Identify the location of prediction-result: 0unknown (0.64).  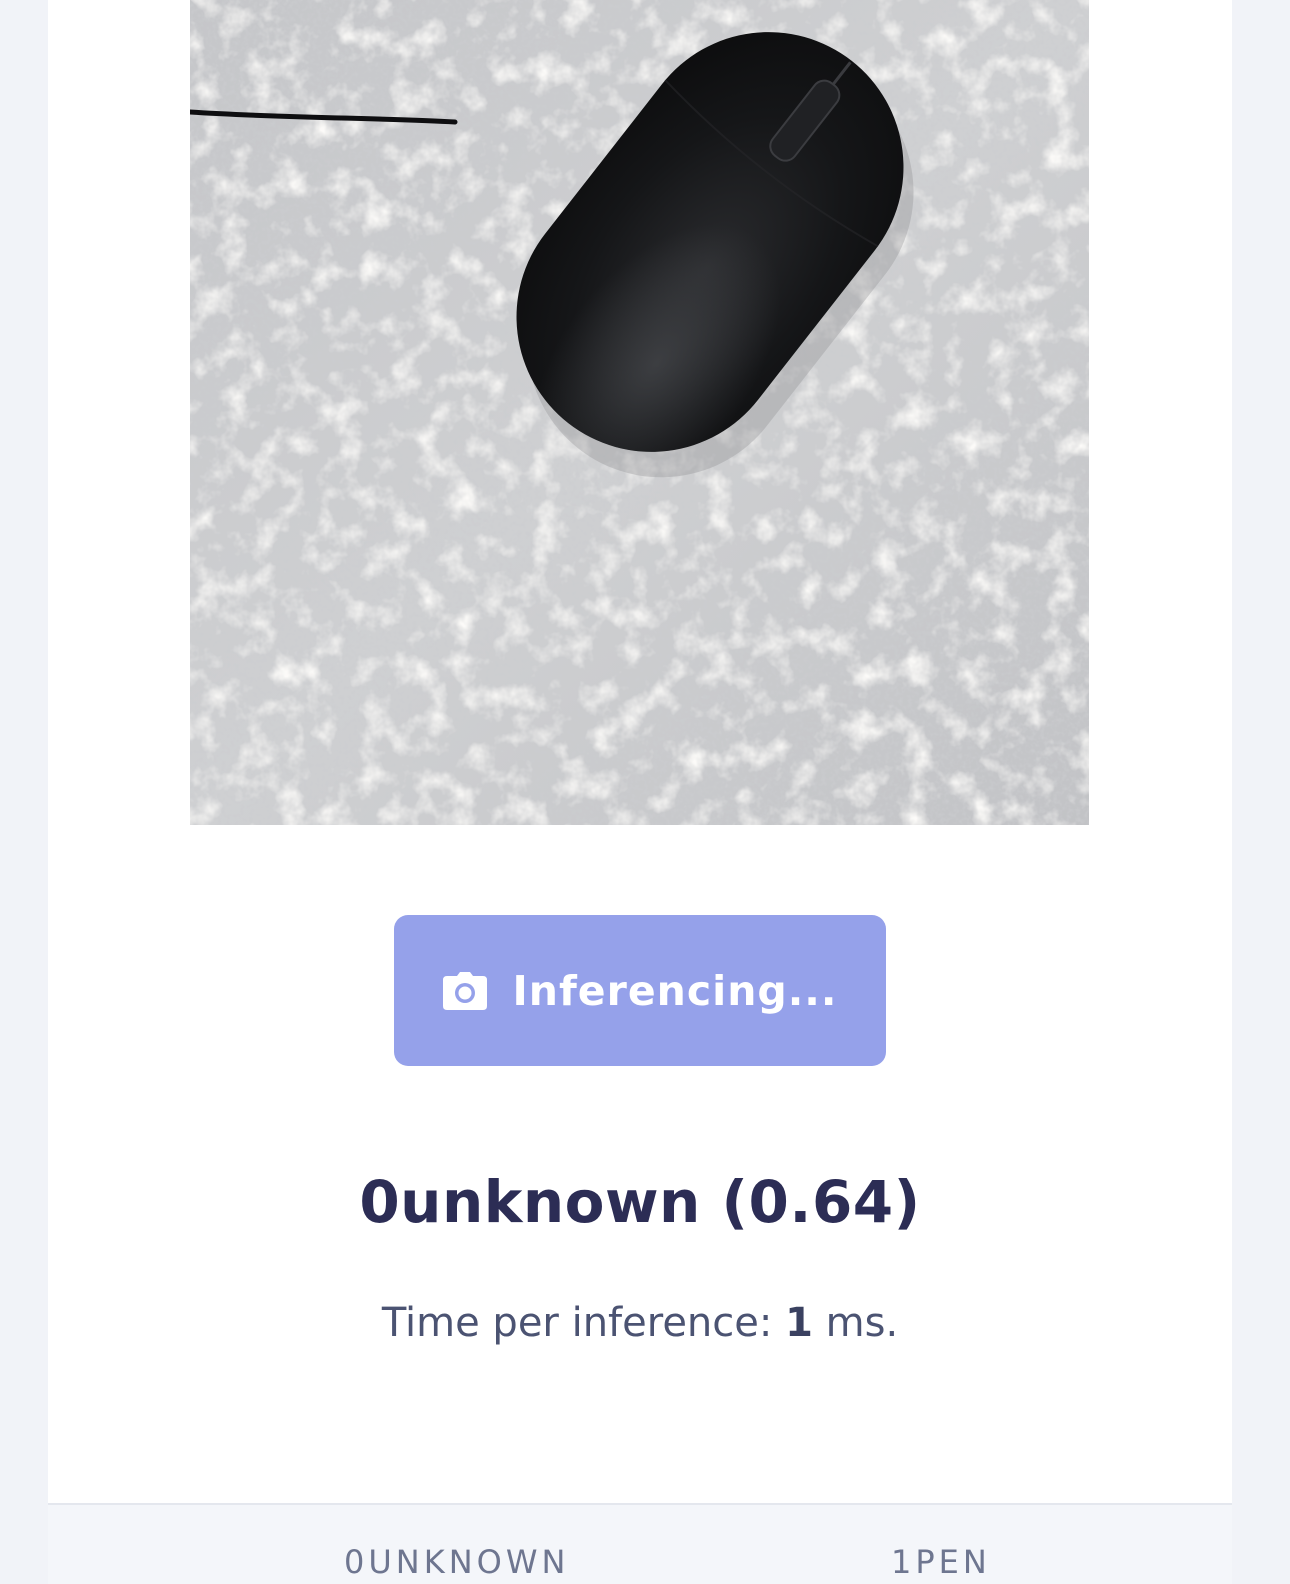
(640, 1202).